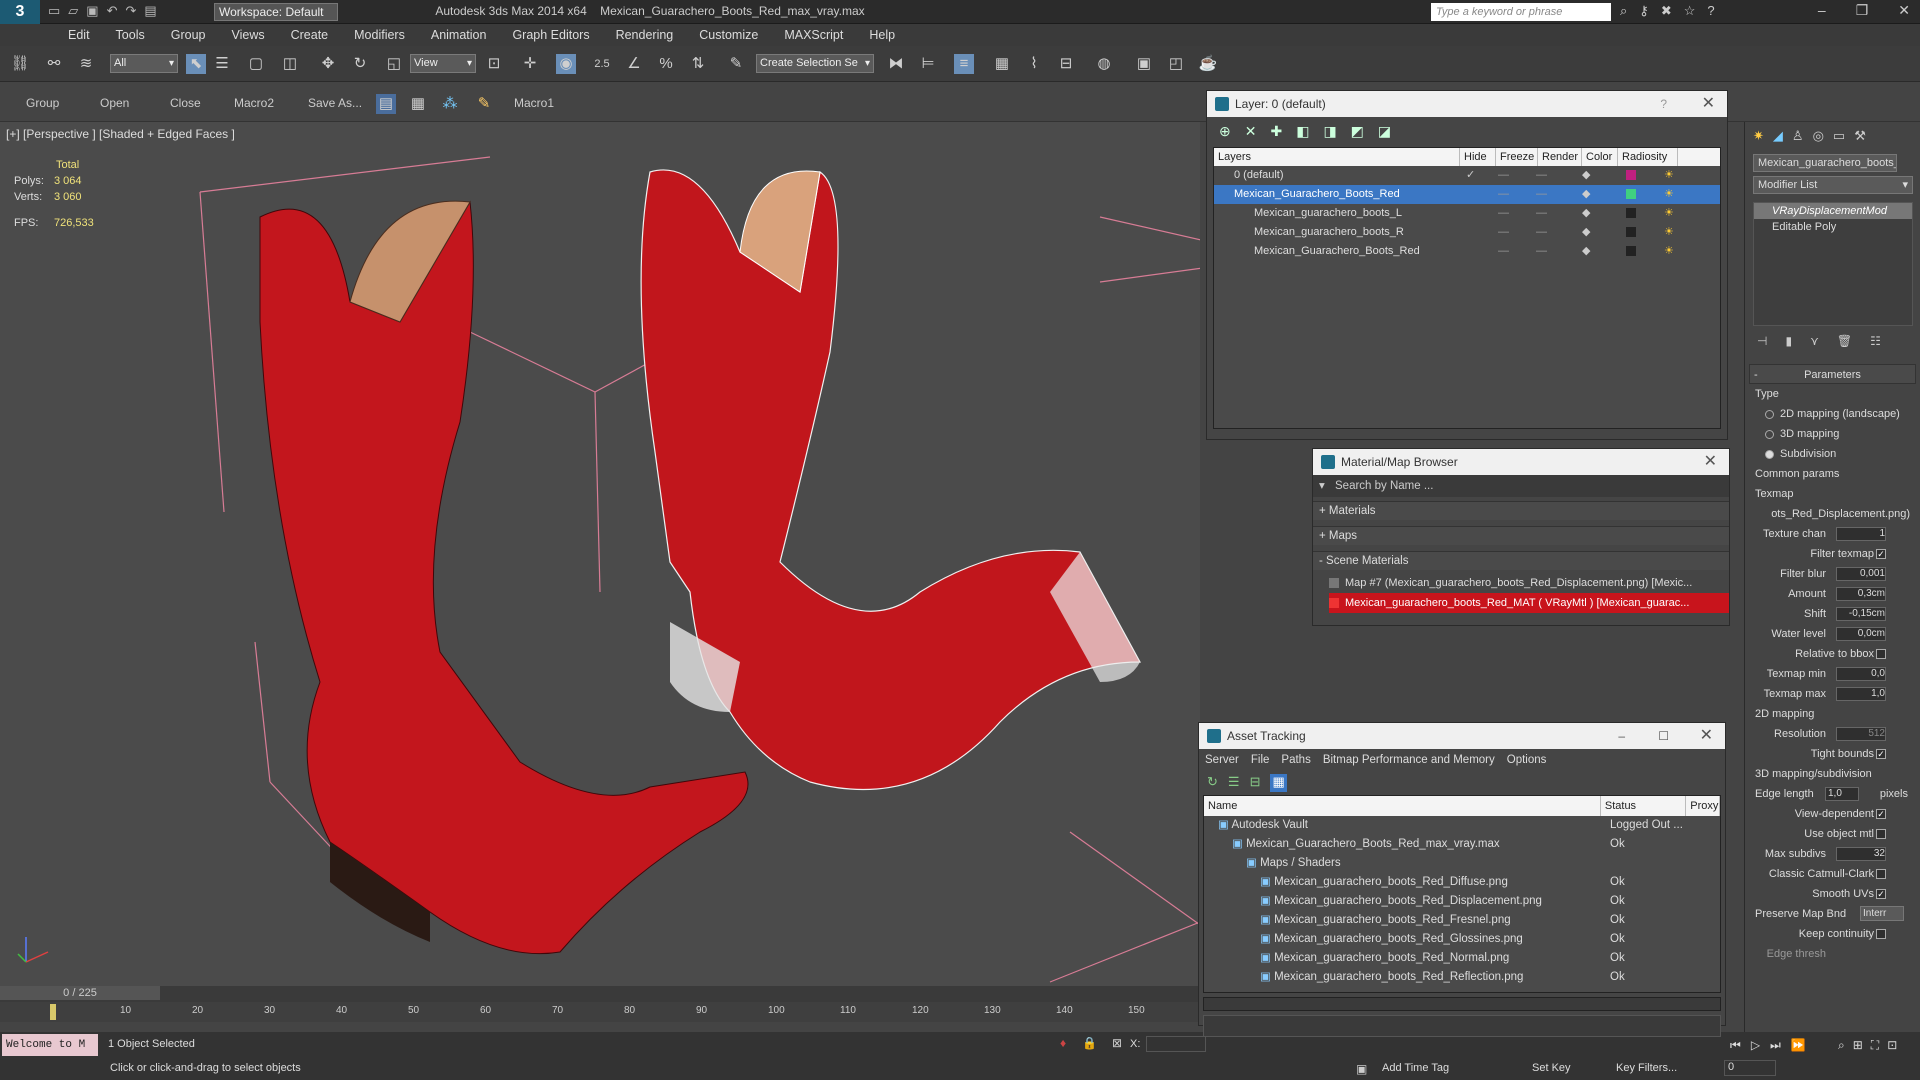 This screenshot has height=1080, width=1920. I want to click on menu-maxscript: MAXScript, so click(813, 35).